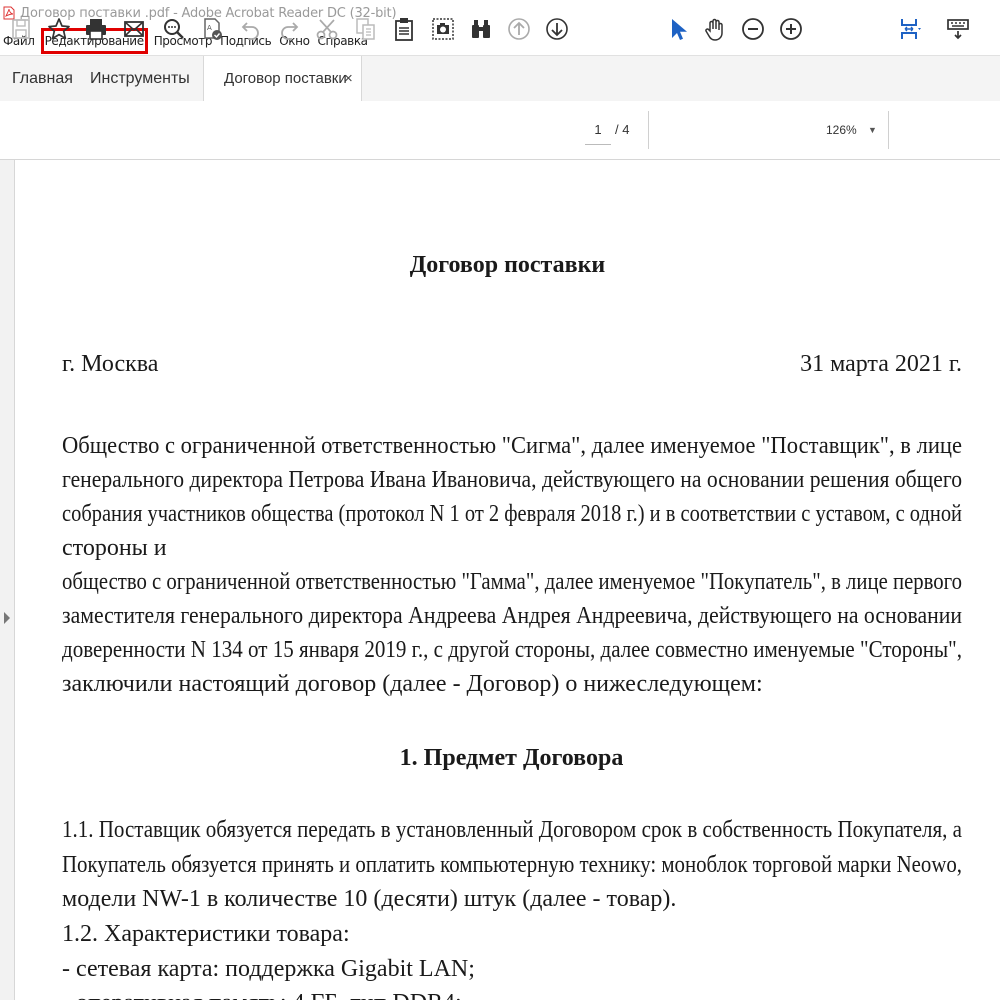 The image size is (1000, 1000). What do you see at coordinates (59, 29) in the screenshot?
I see `bookmark-star-icon` at bounding box center [59, 29].